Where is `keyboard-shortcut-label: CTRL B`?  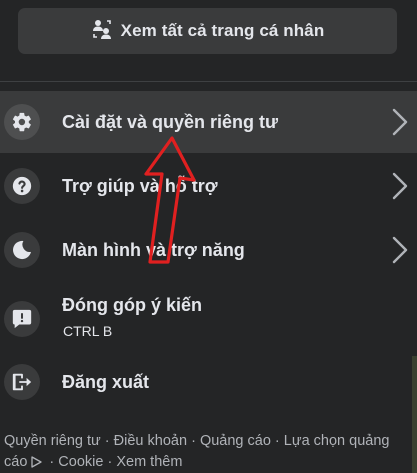 keyboard-shortcut-label: CTRL B is located at coordinates (88, 331).